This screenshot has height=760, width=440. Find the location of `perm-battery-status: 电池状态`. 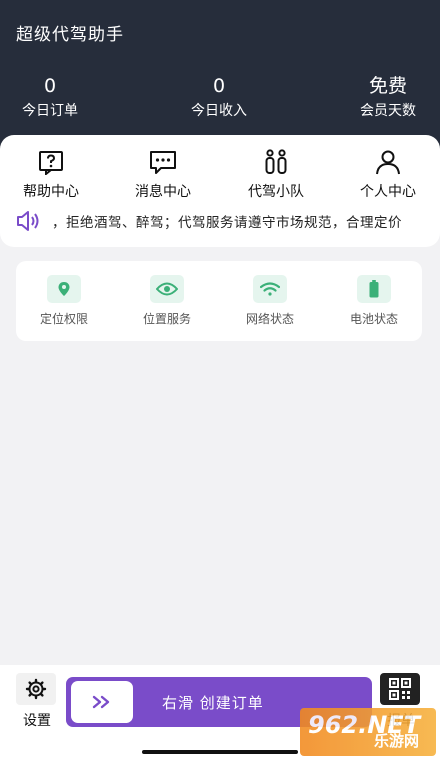

perm-battery-status: 电池状态 is located at coordinates (374, 301).